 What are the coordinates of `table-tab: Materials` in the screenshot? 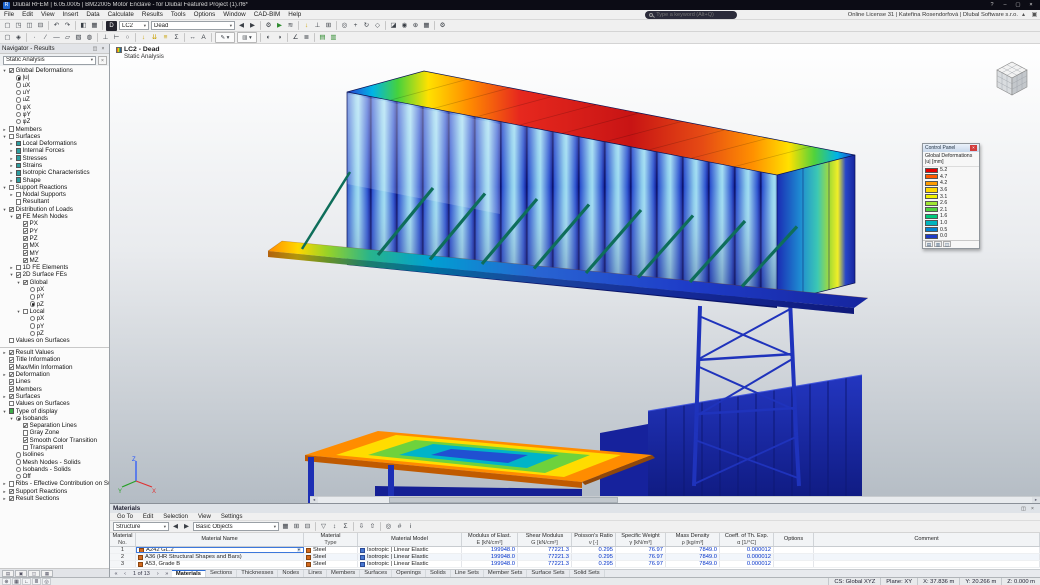 It's located at (188, 573).